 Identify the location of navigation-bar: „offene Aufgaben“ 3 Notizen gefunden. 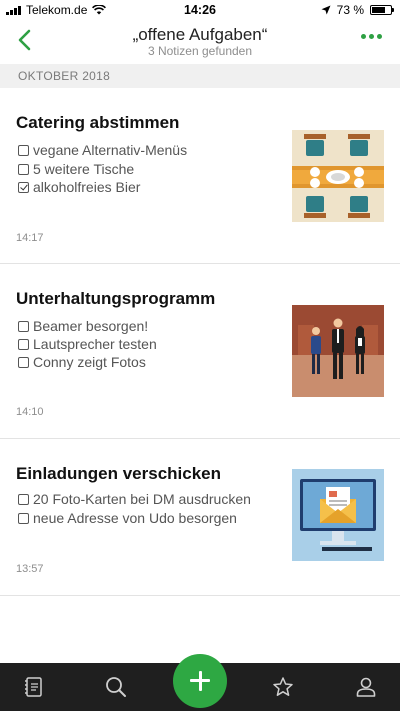
(200, 41).